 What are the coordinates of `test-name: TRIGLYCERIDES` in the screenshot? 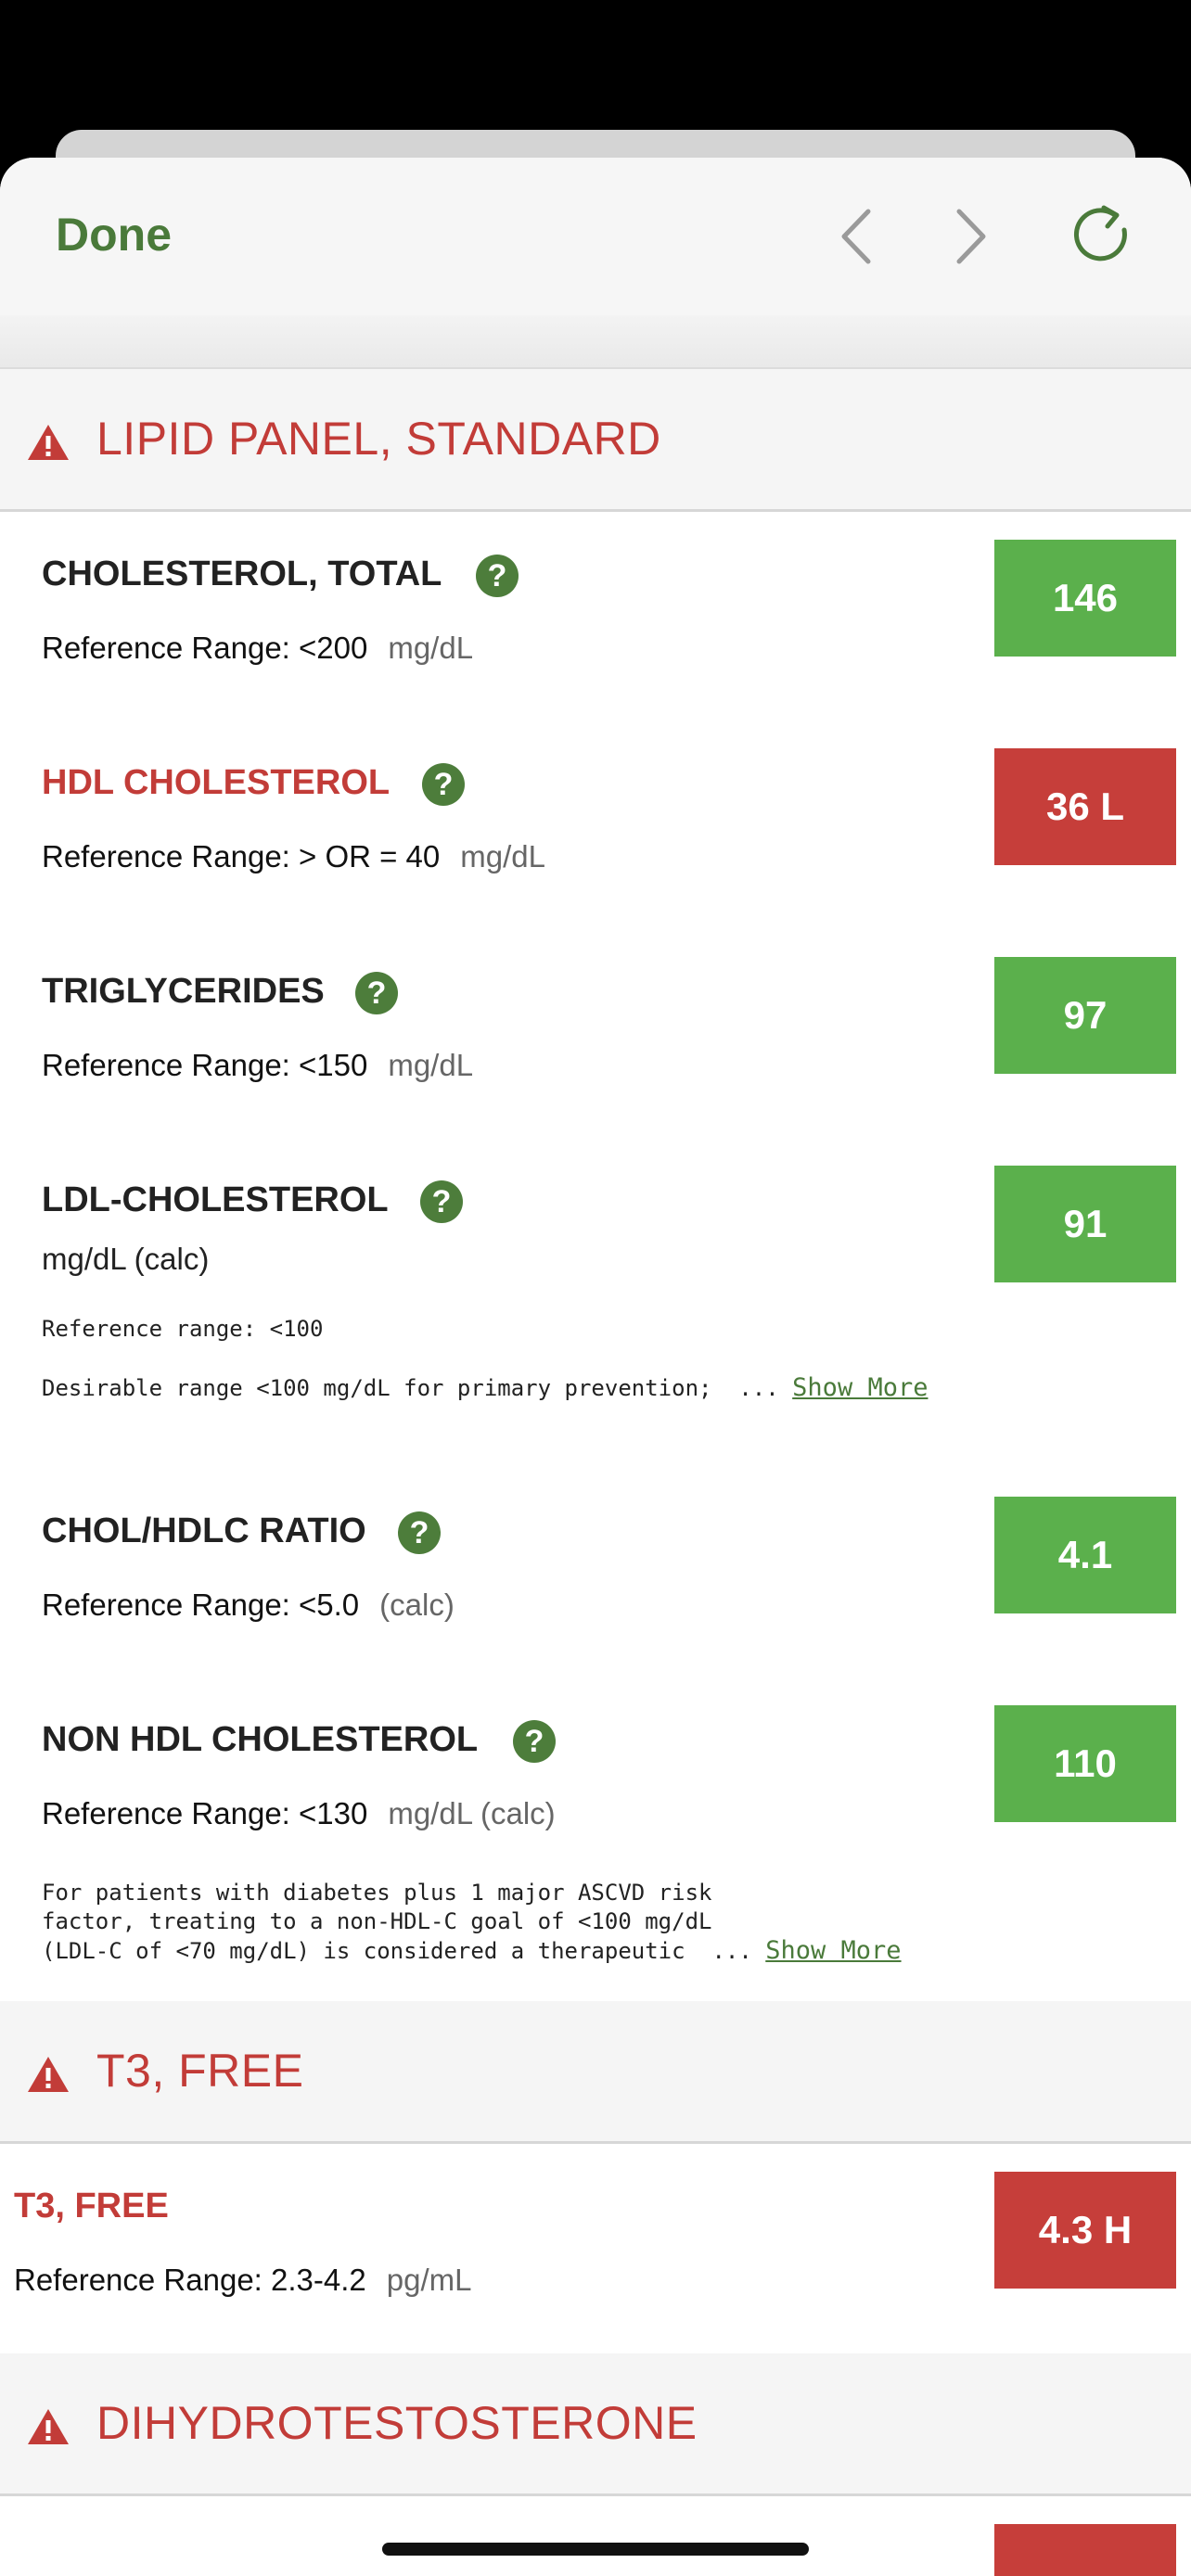 It's located at (183, 991).